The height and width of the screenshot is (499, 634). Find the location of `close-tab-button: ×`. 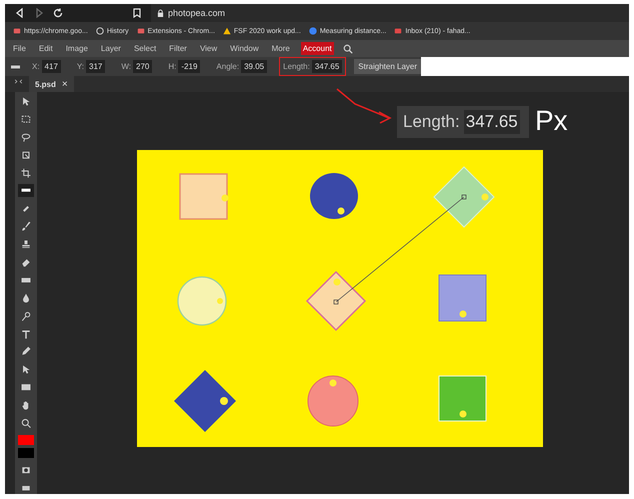

close-tab-button: × is located at coordinates (65, 84).